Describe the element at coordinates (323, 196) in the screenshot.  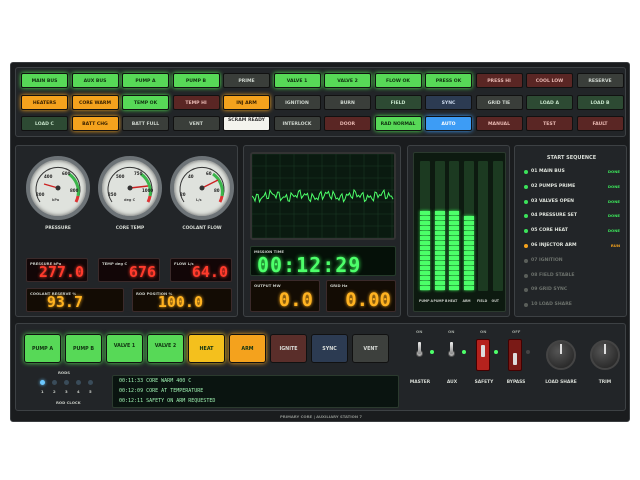
I see `oscilloscope-trace` at that location.